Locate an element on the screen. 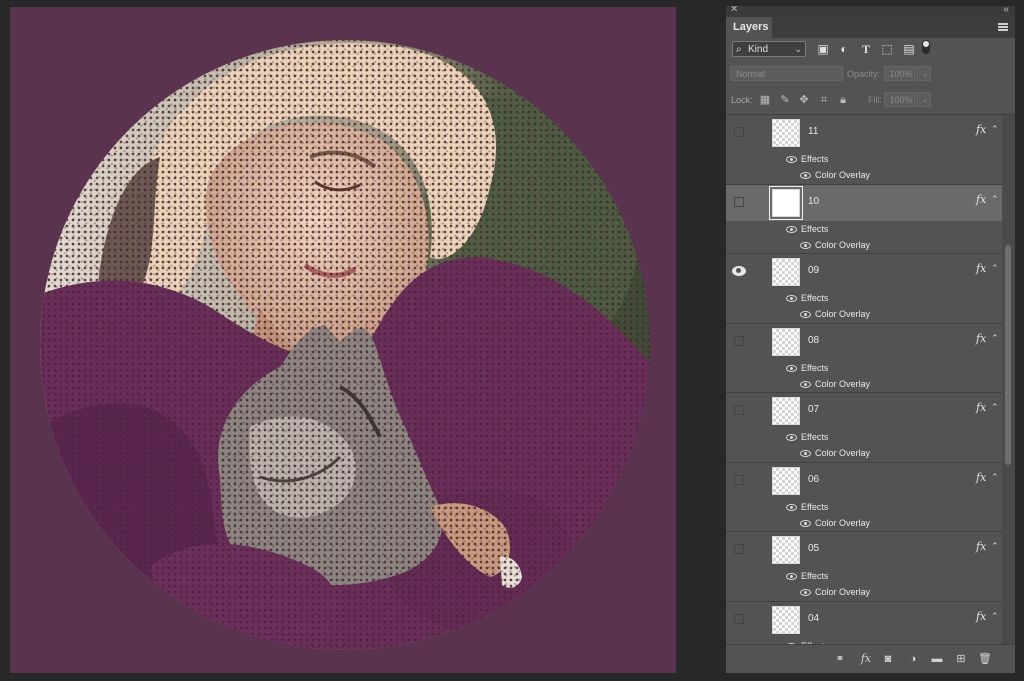 This screenshot has width=1024, height=681. layer-name: 06 is located at coordinates (813, 479).